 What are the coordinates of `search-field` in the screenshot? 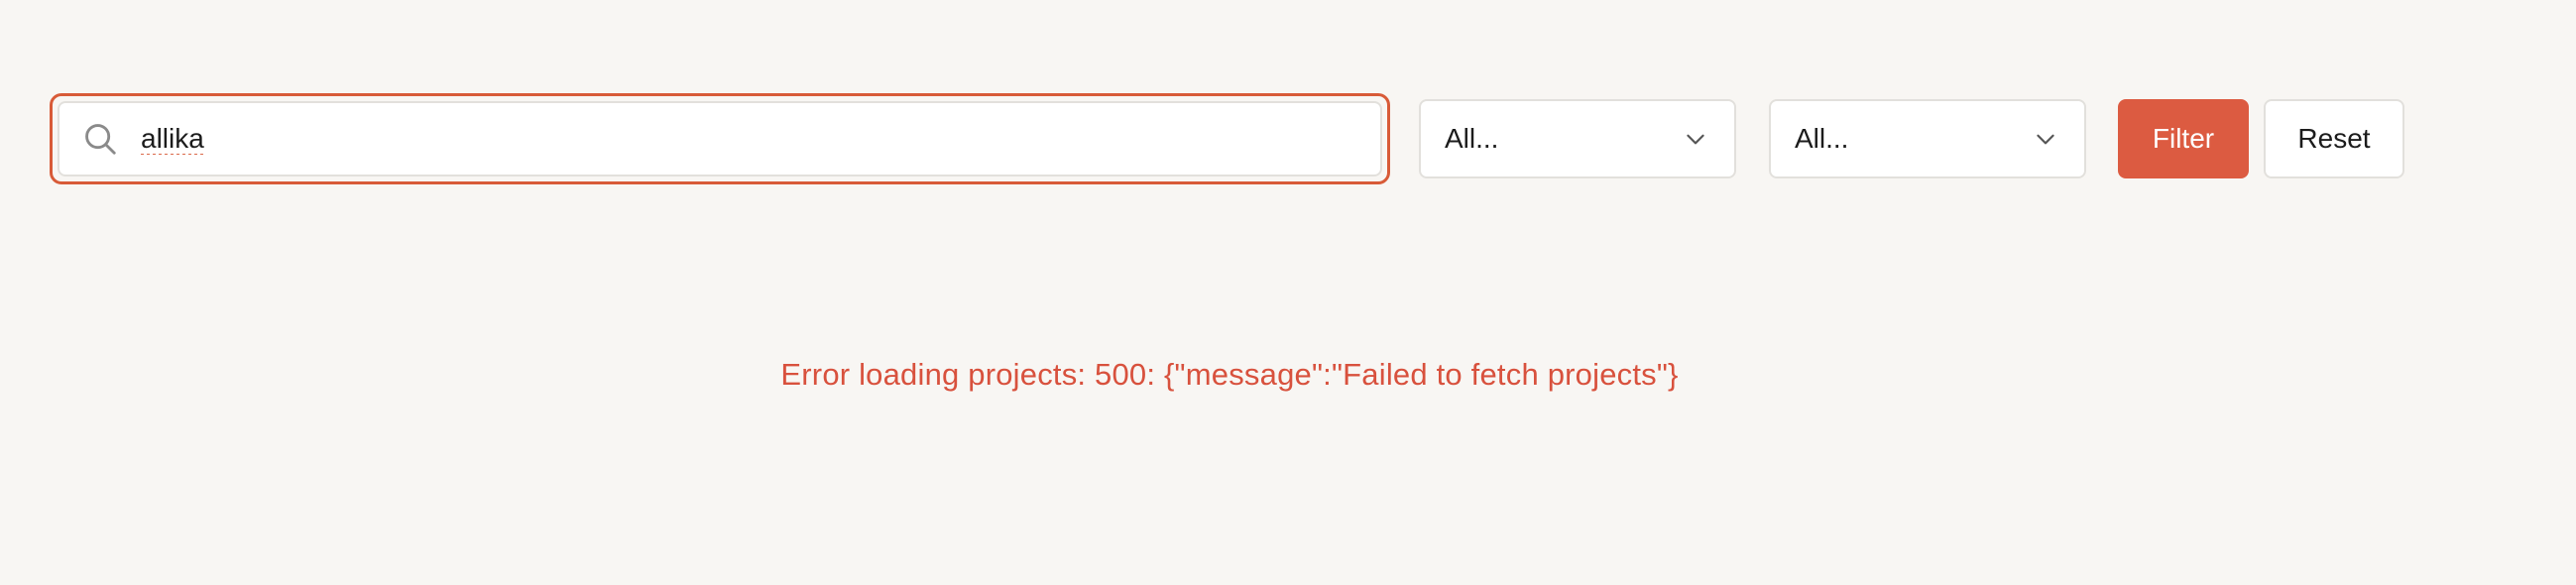 It's located at (720, 138).